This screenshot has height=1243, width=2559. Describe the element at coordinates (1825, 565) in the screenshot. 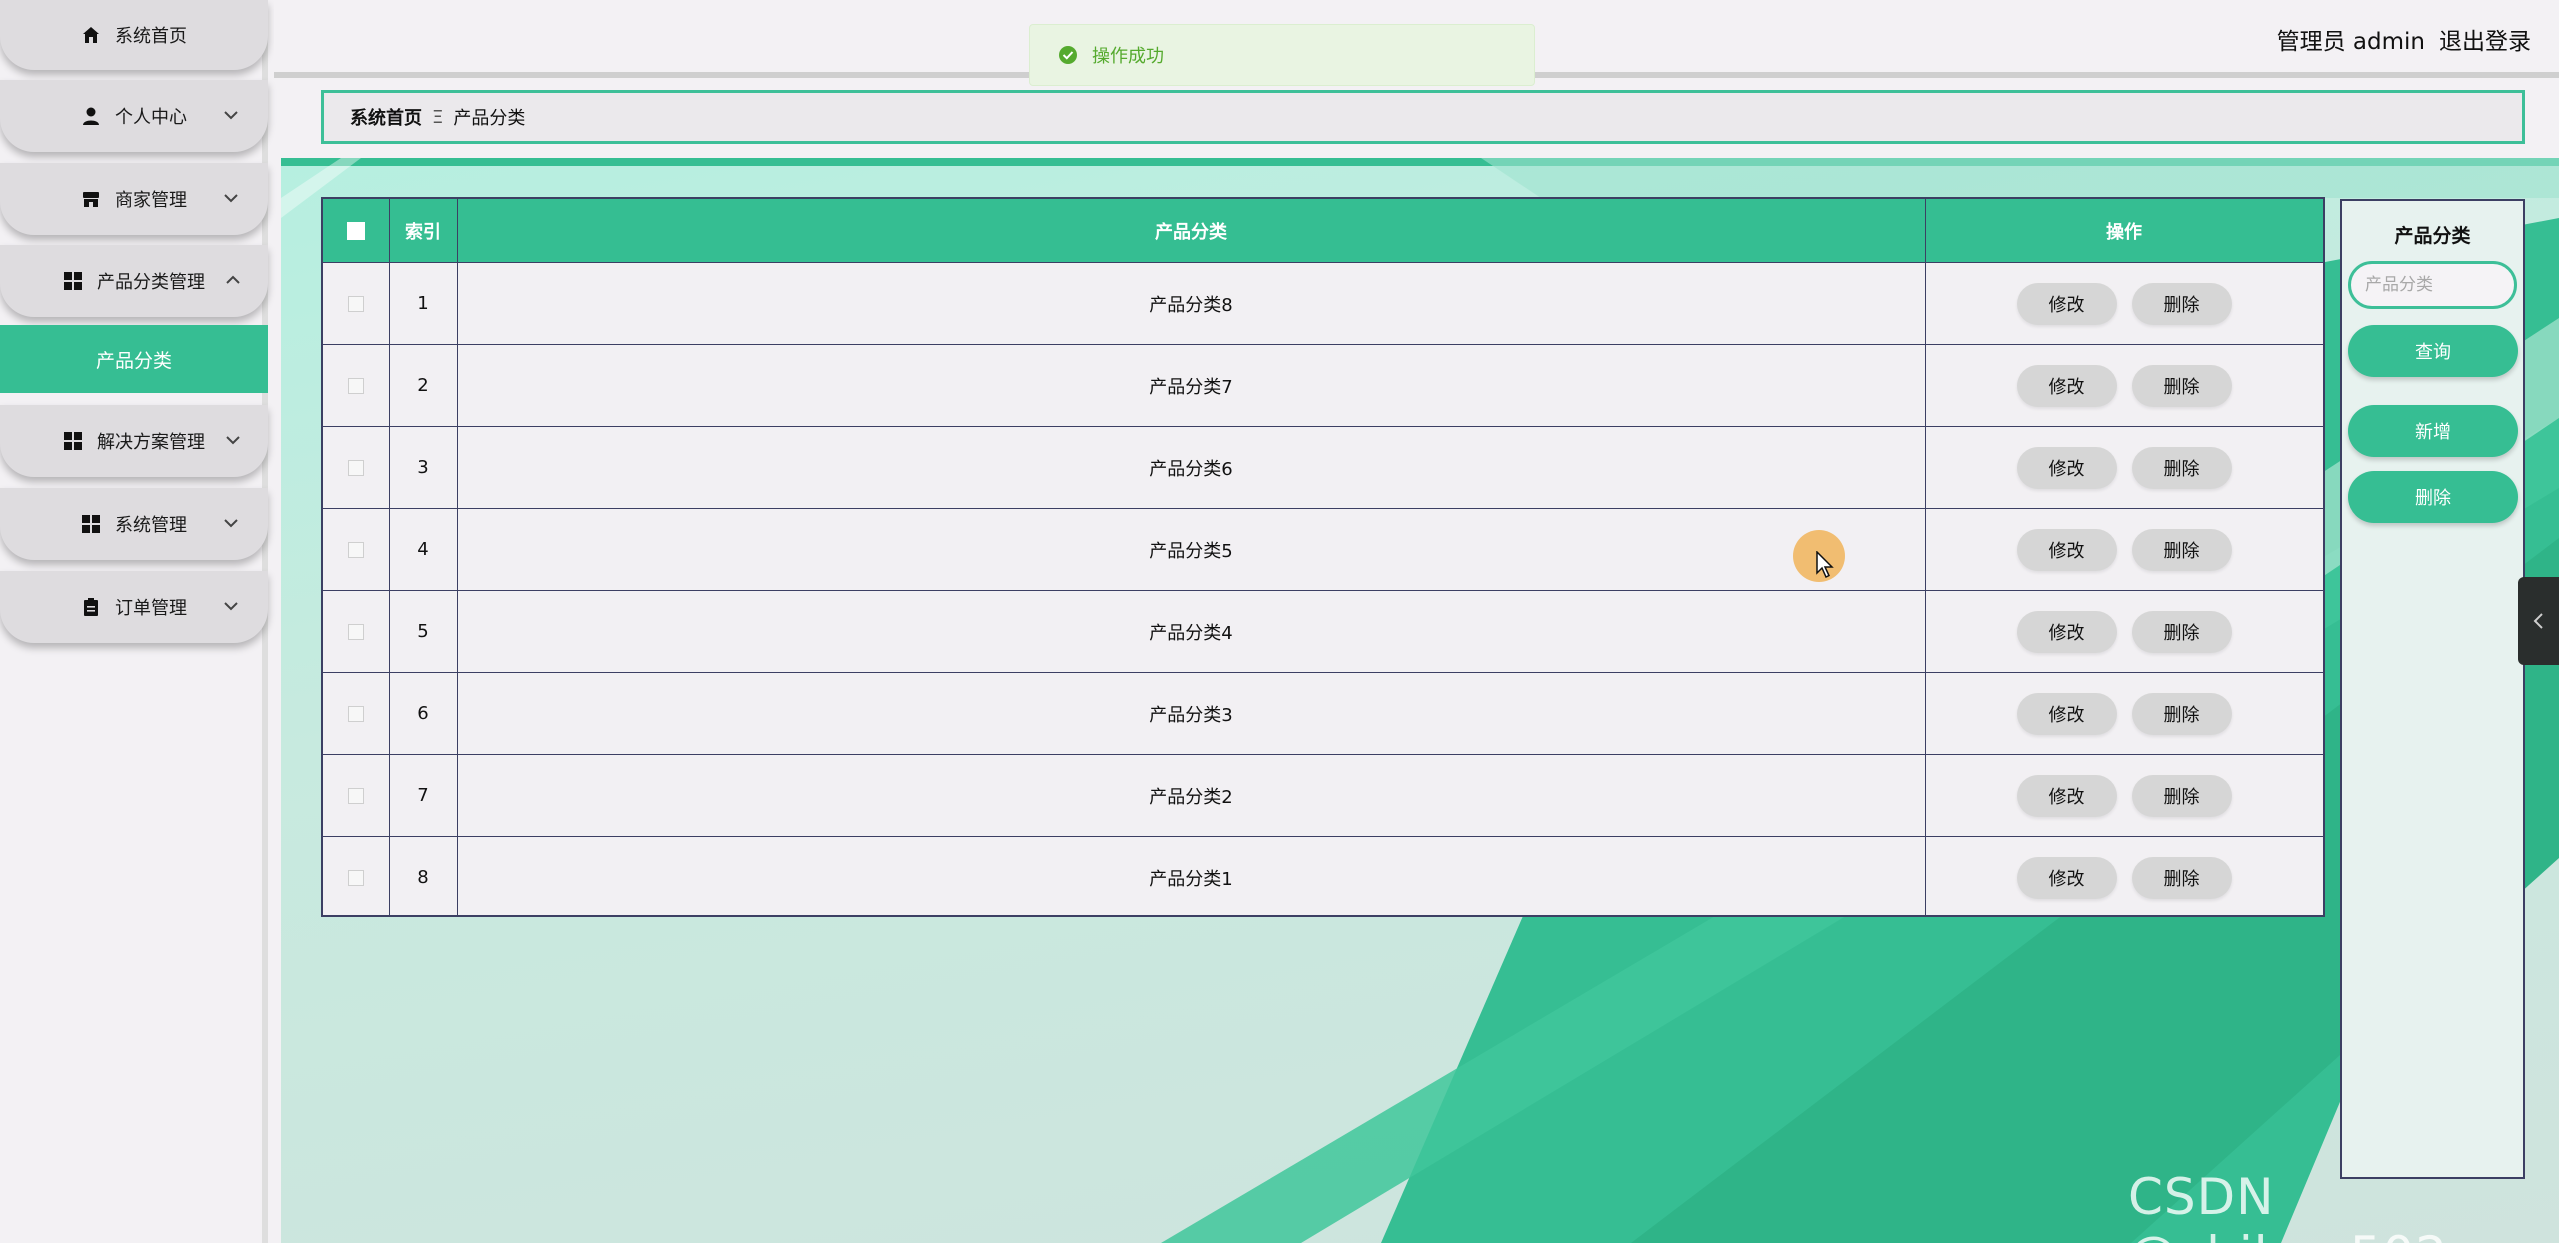

I see `mouse-pointer-icon` at that location.